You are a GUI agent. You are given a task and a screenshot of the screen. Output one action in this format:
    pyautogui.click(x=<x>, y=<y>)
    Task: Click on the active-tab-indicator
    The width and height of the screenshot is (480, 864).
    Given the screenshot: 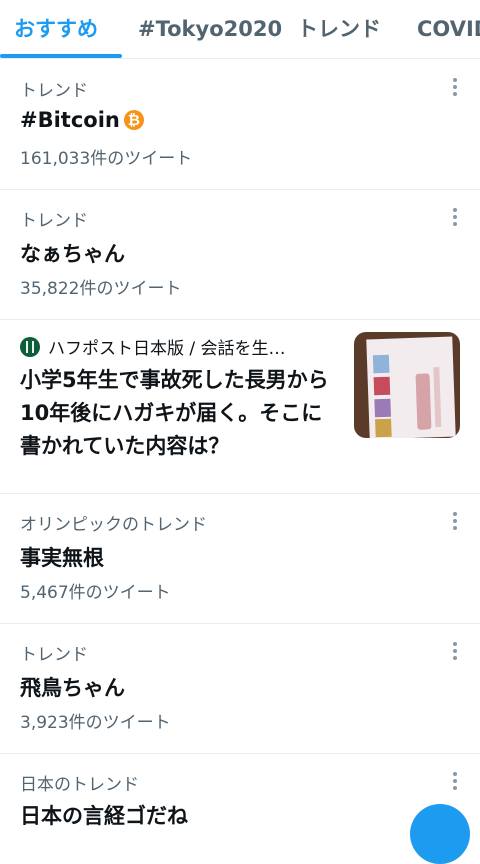 What is the action you would take?
    pyautogui.click(x=61, y=56)
    